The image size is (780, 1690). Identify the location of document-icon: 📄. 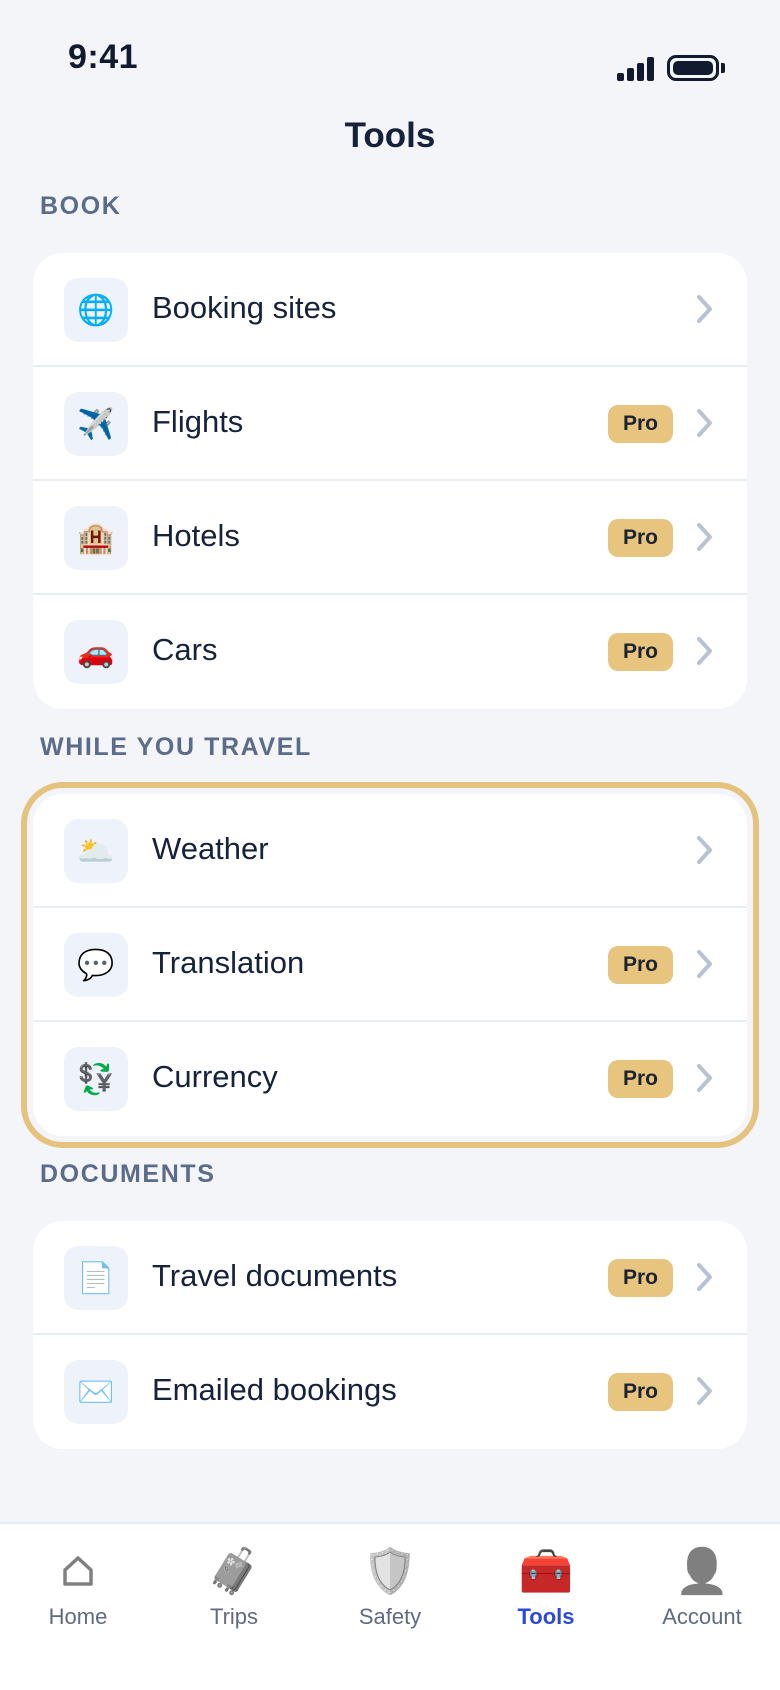
(96, 1278).